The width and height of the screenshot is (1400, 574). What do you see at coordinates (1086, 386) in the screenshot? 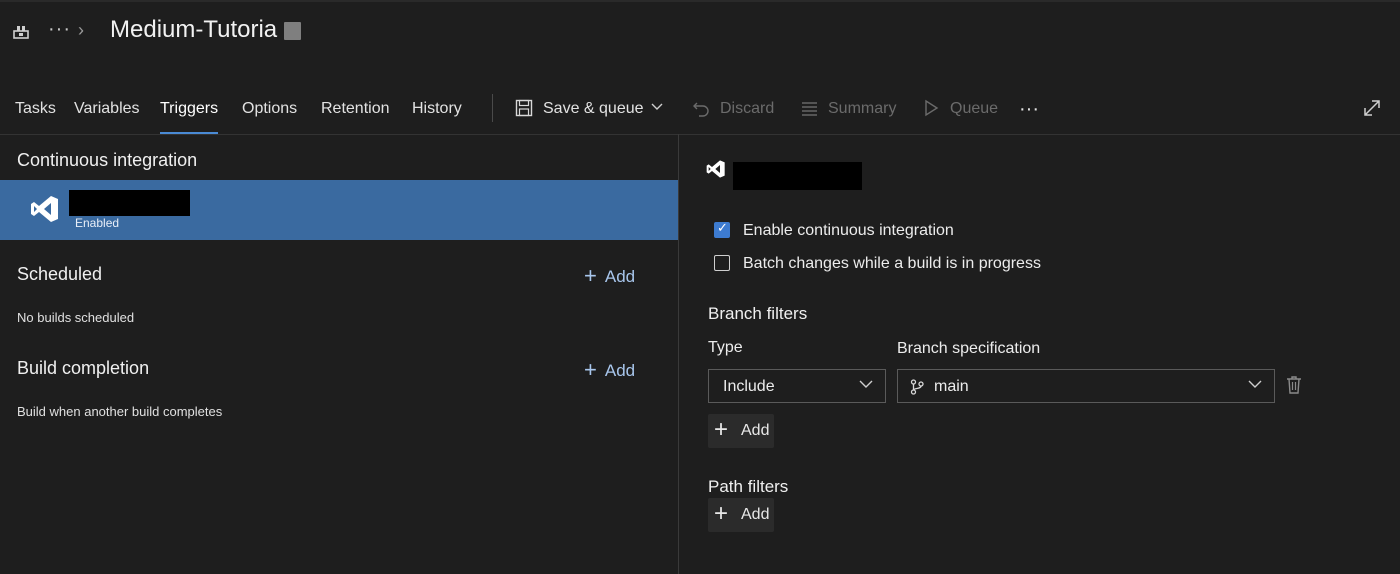
I see `branch-spec-dropdown: main` at bounding box center [1086, 386].